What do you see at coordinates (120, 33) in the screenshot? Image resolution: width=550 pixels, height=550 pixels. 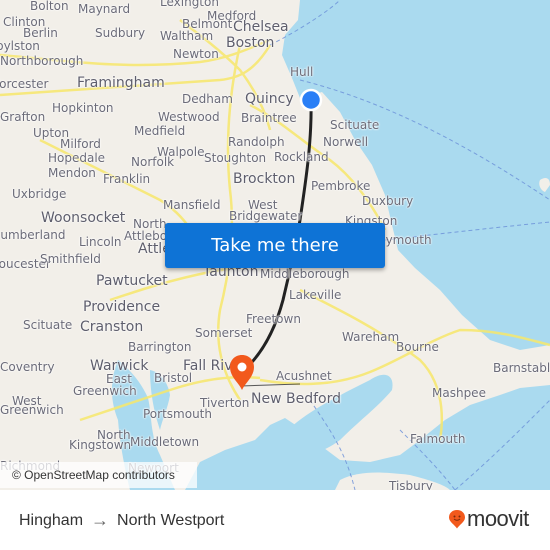 I see `place-label: Sudbury` at bounding box center [120, 33].